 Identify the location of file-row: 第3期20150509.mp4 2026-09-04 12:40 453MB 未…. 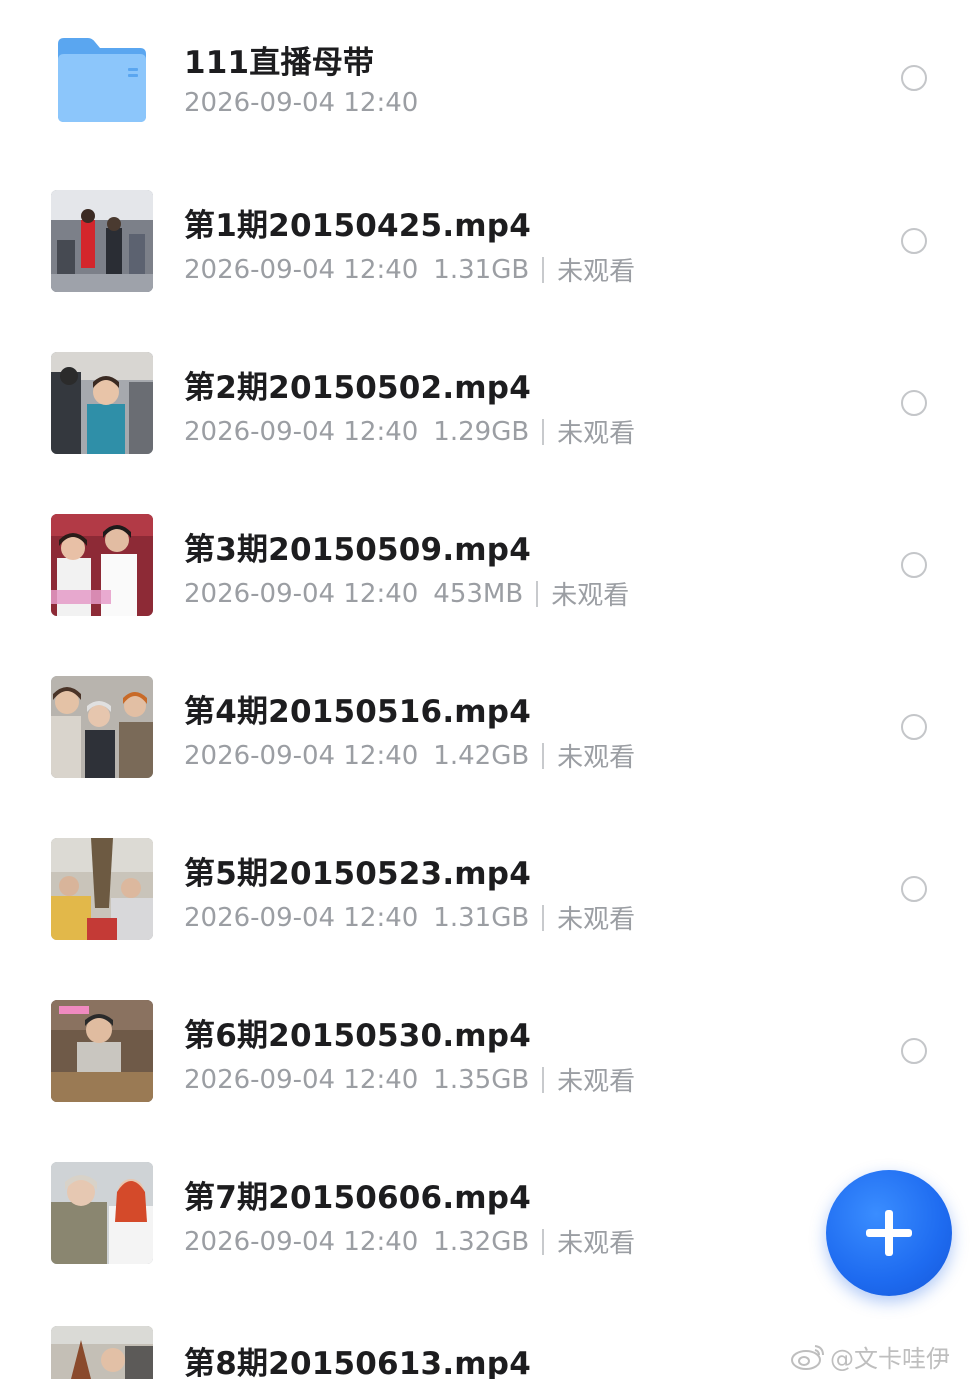
(485, 567).